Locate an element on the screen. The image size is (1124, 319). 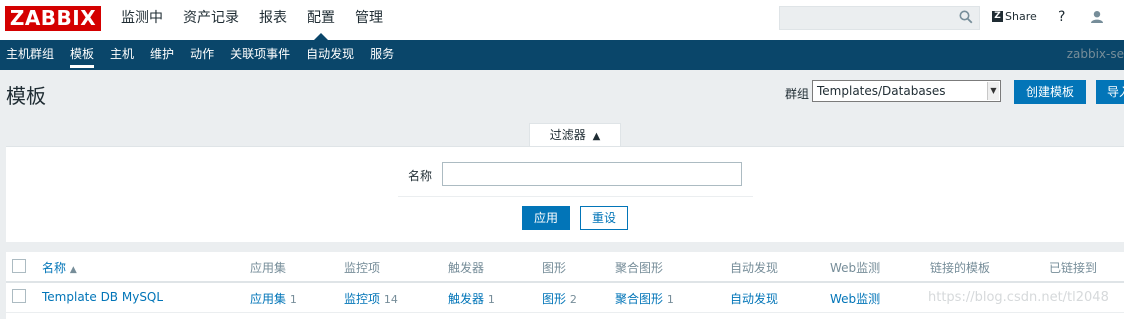
graphs-cell: 图形 2 is located at coordinates (559, 298).